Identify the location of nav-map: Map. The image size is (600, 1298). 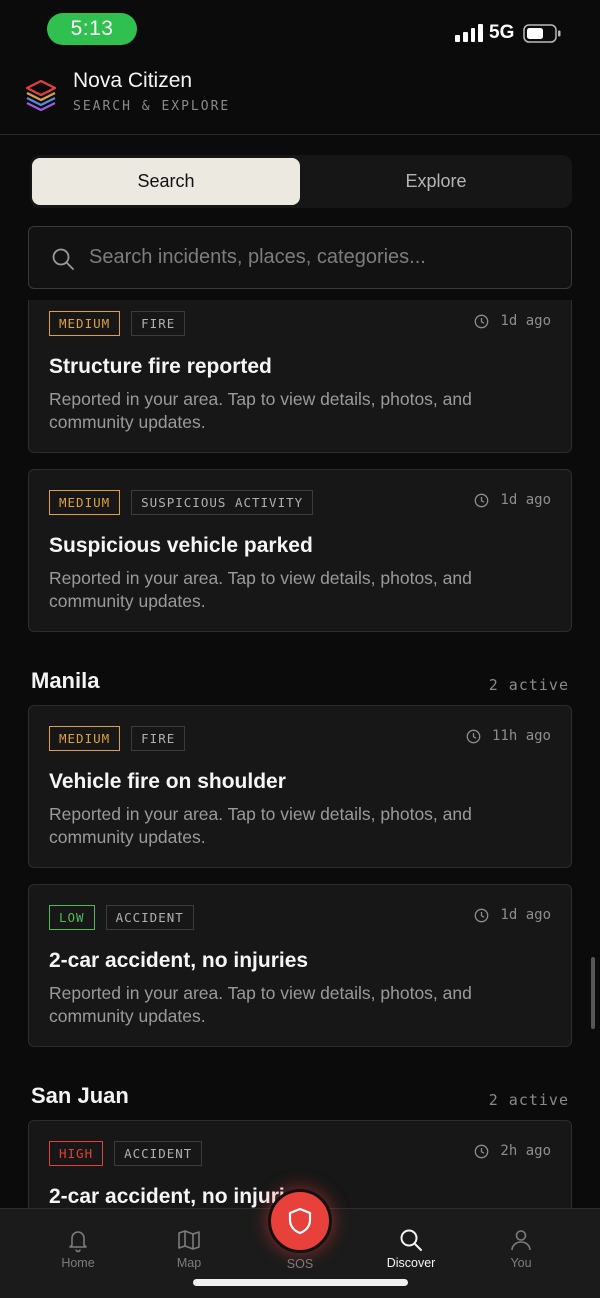
(189, 1248).